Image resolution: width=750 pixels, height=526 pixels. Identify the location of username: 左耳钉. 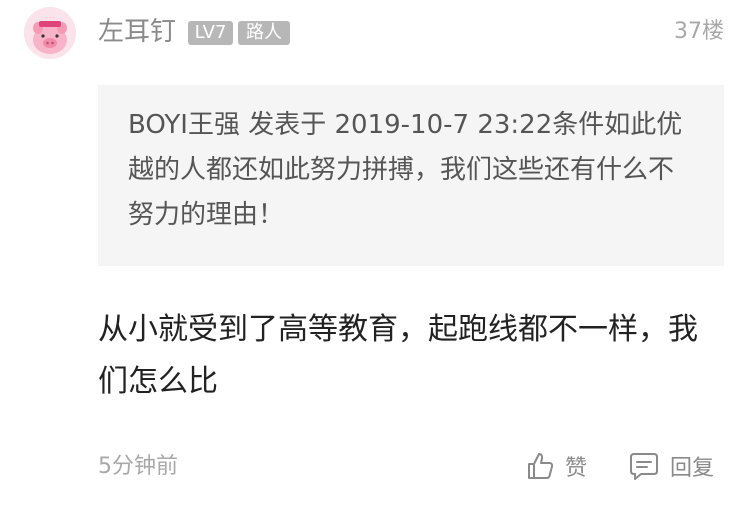
(137, 32).